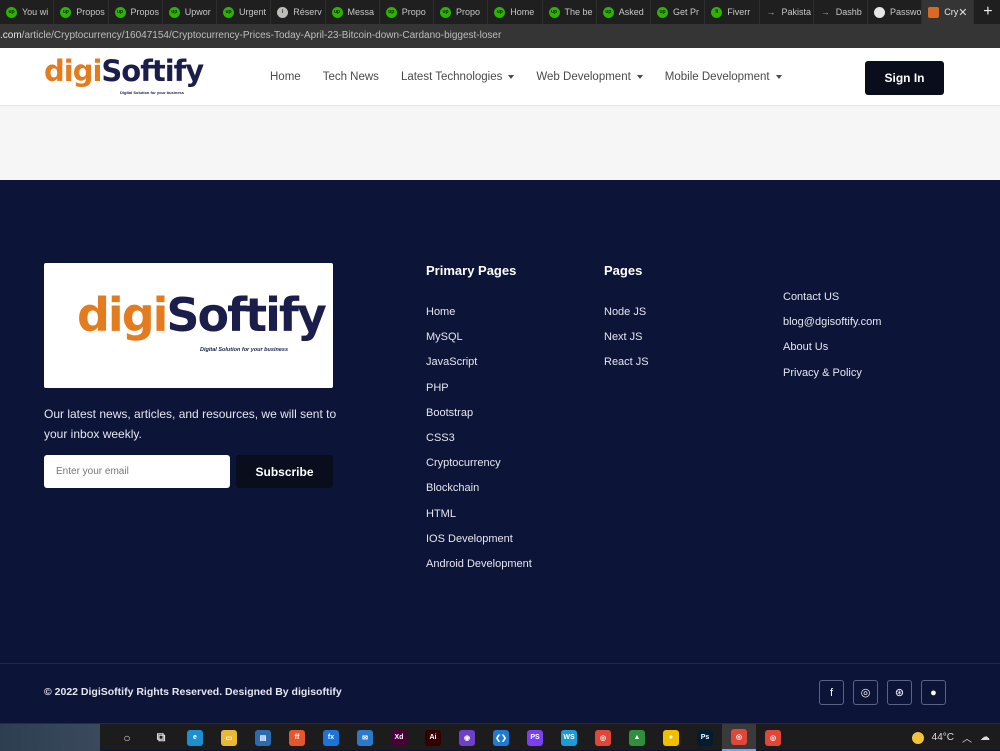 Image resolution: width=1000 pixels, height=751 pixels. What do you see at coordinates (637, 737) in the screenshot?
I see `taskbar-app: ▲` at bounding box center [637, 737].